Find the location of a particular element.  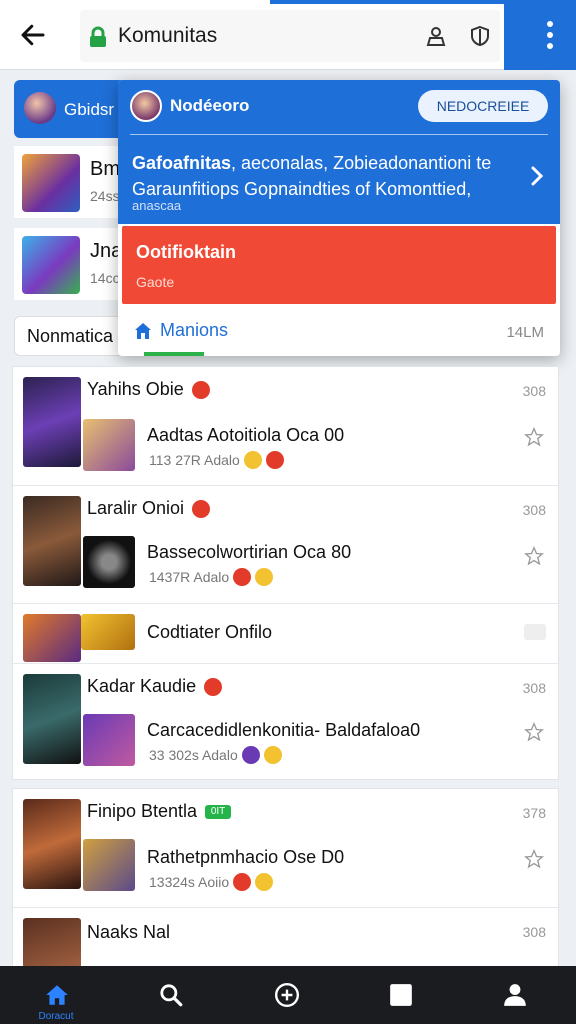

chevron-right-icon is located at coordinates (537, 176).